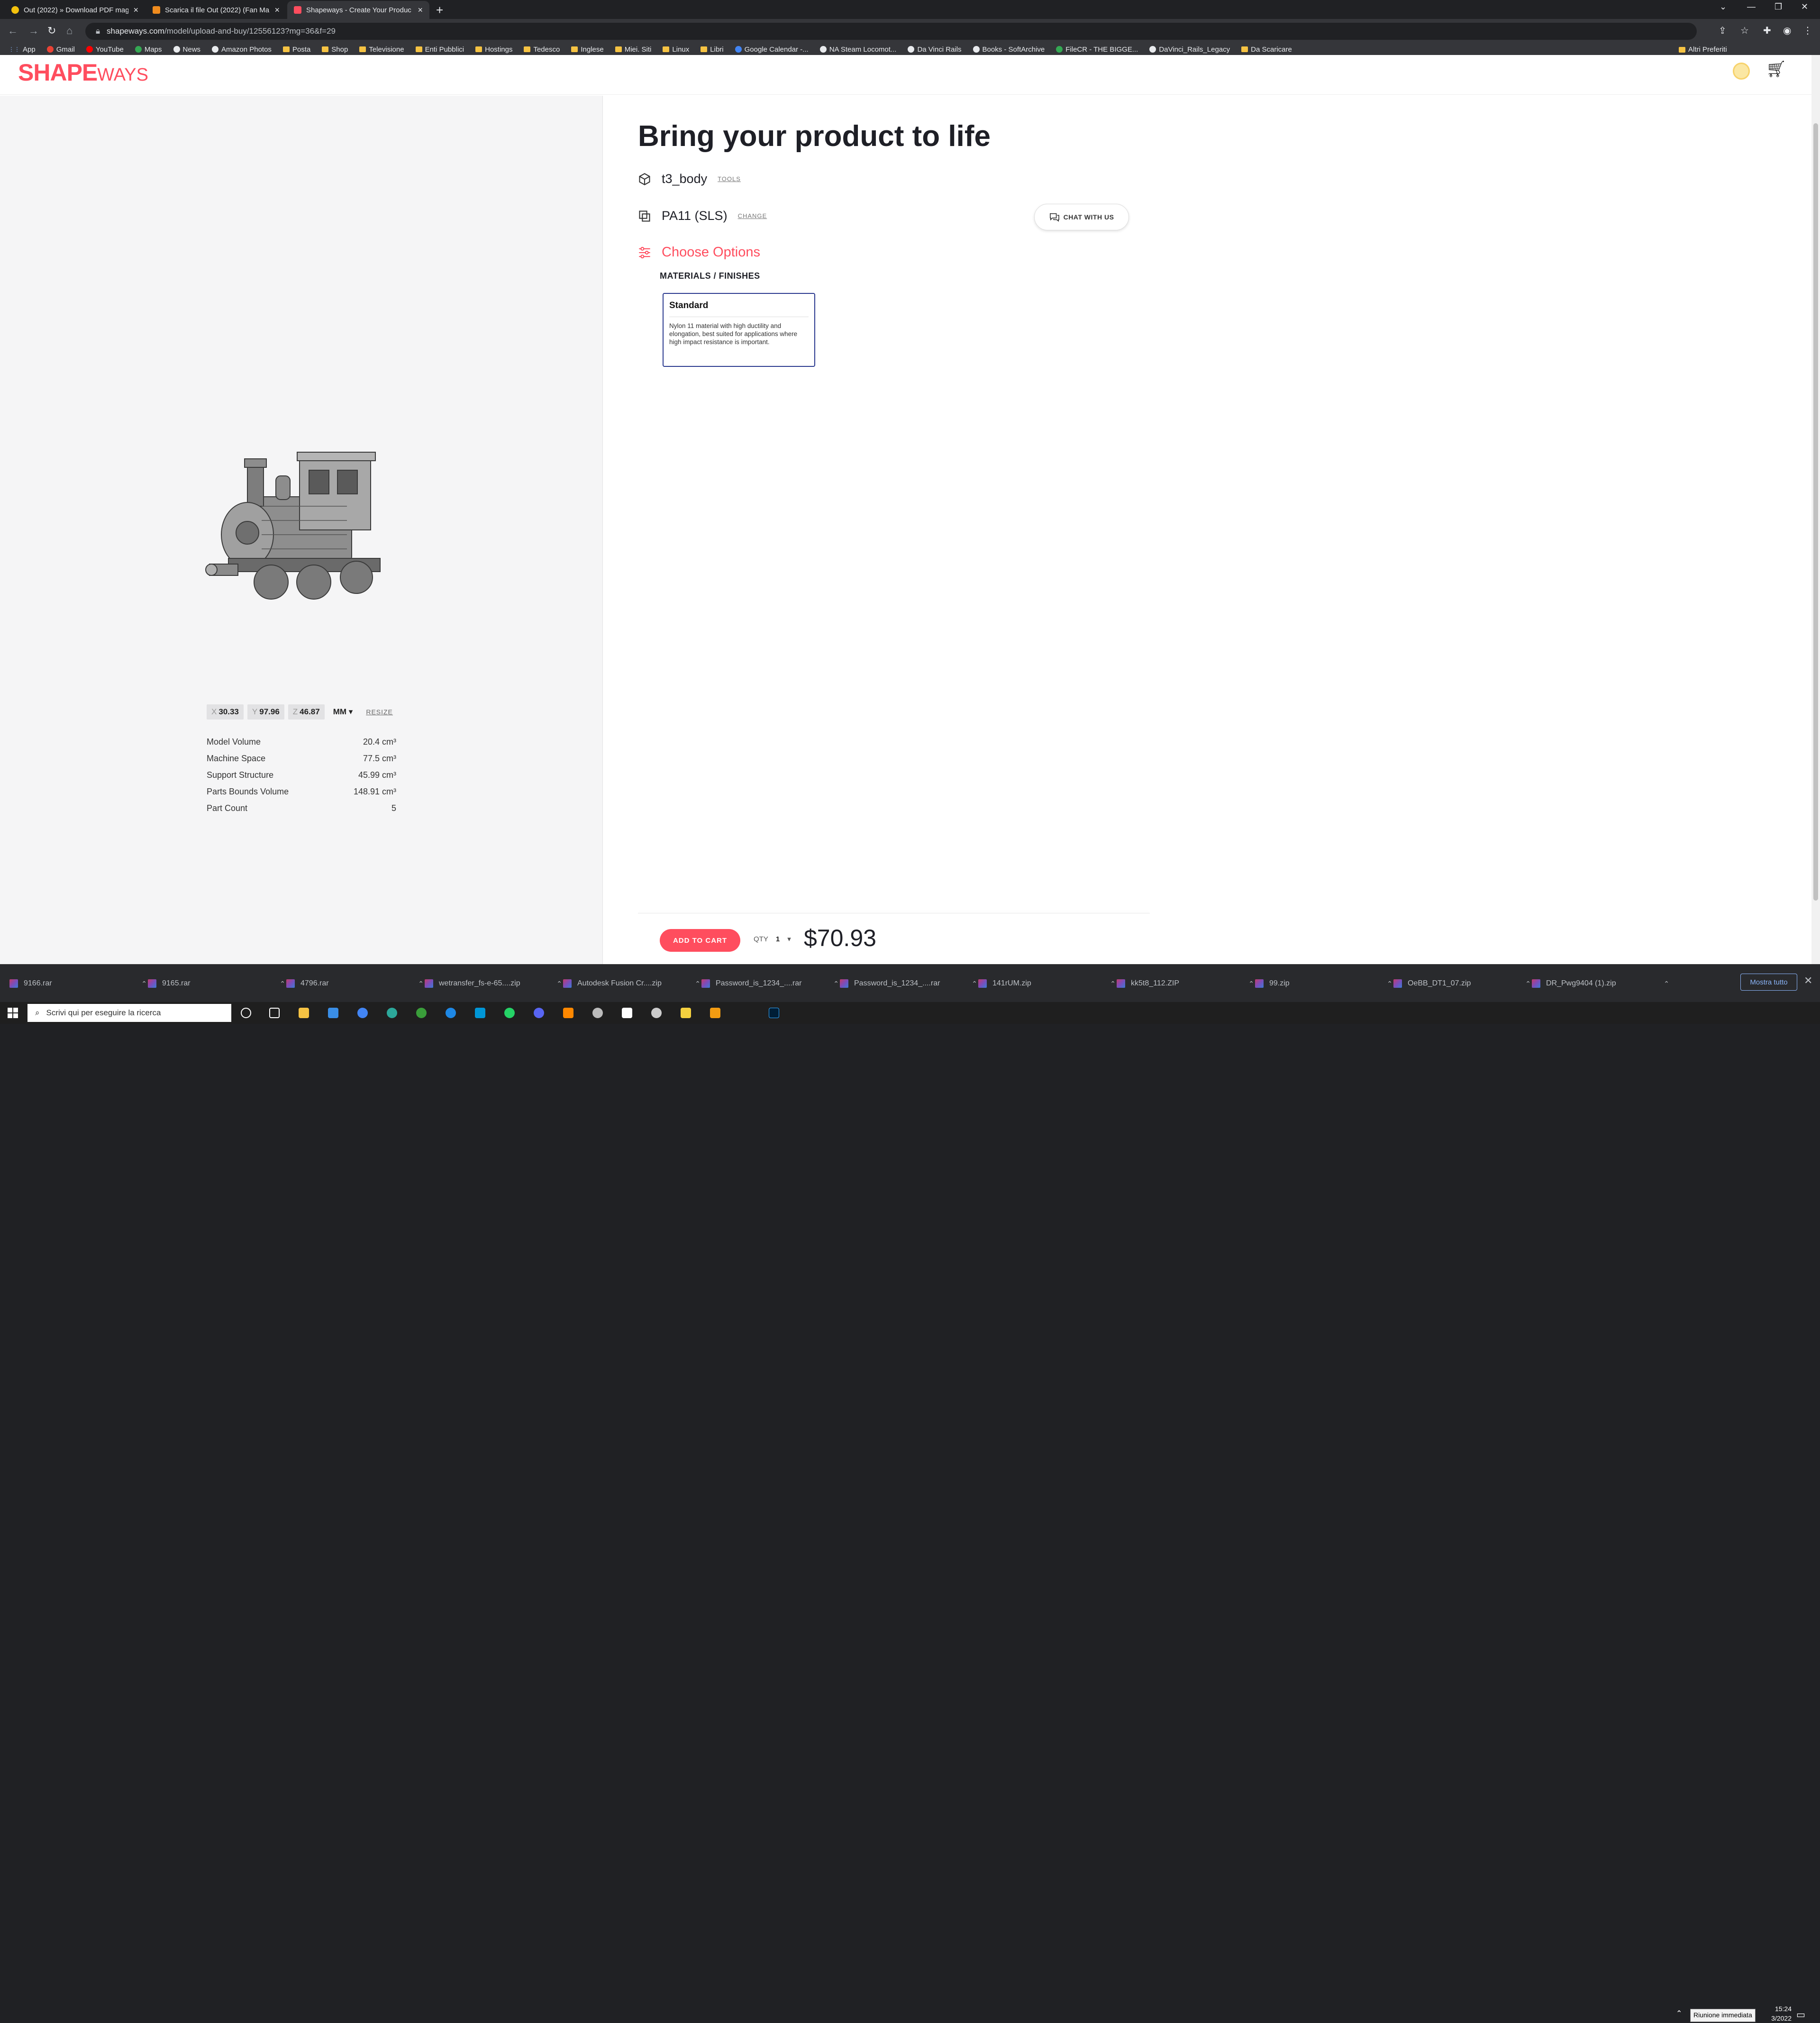 This screenshot has height=2023, width=1820. What do you see at coordinates (83, 72) in the screenshot?
I see `shapeways-logo: SHAPEWAYS` at bounding box center [83, 72].